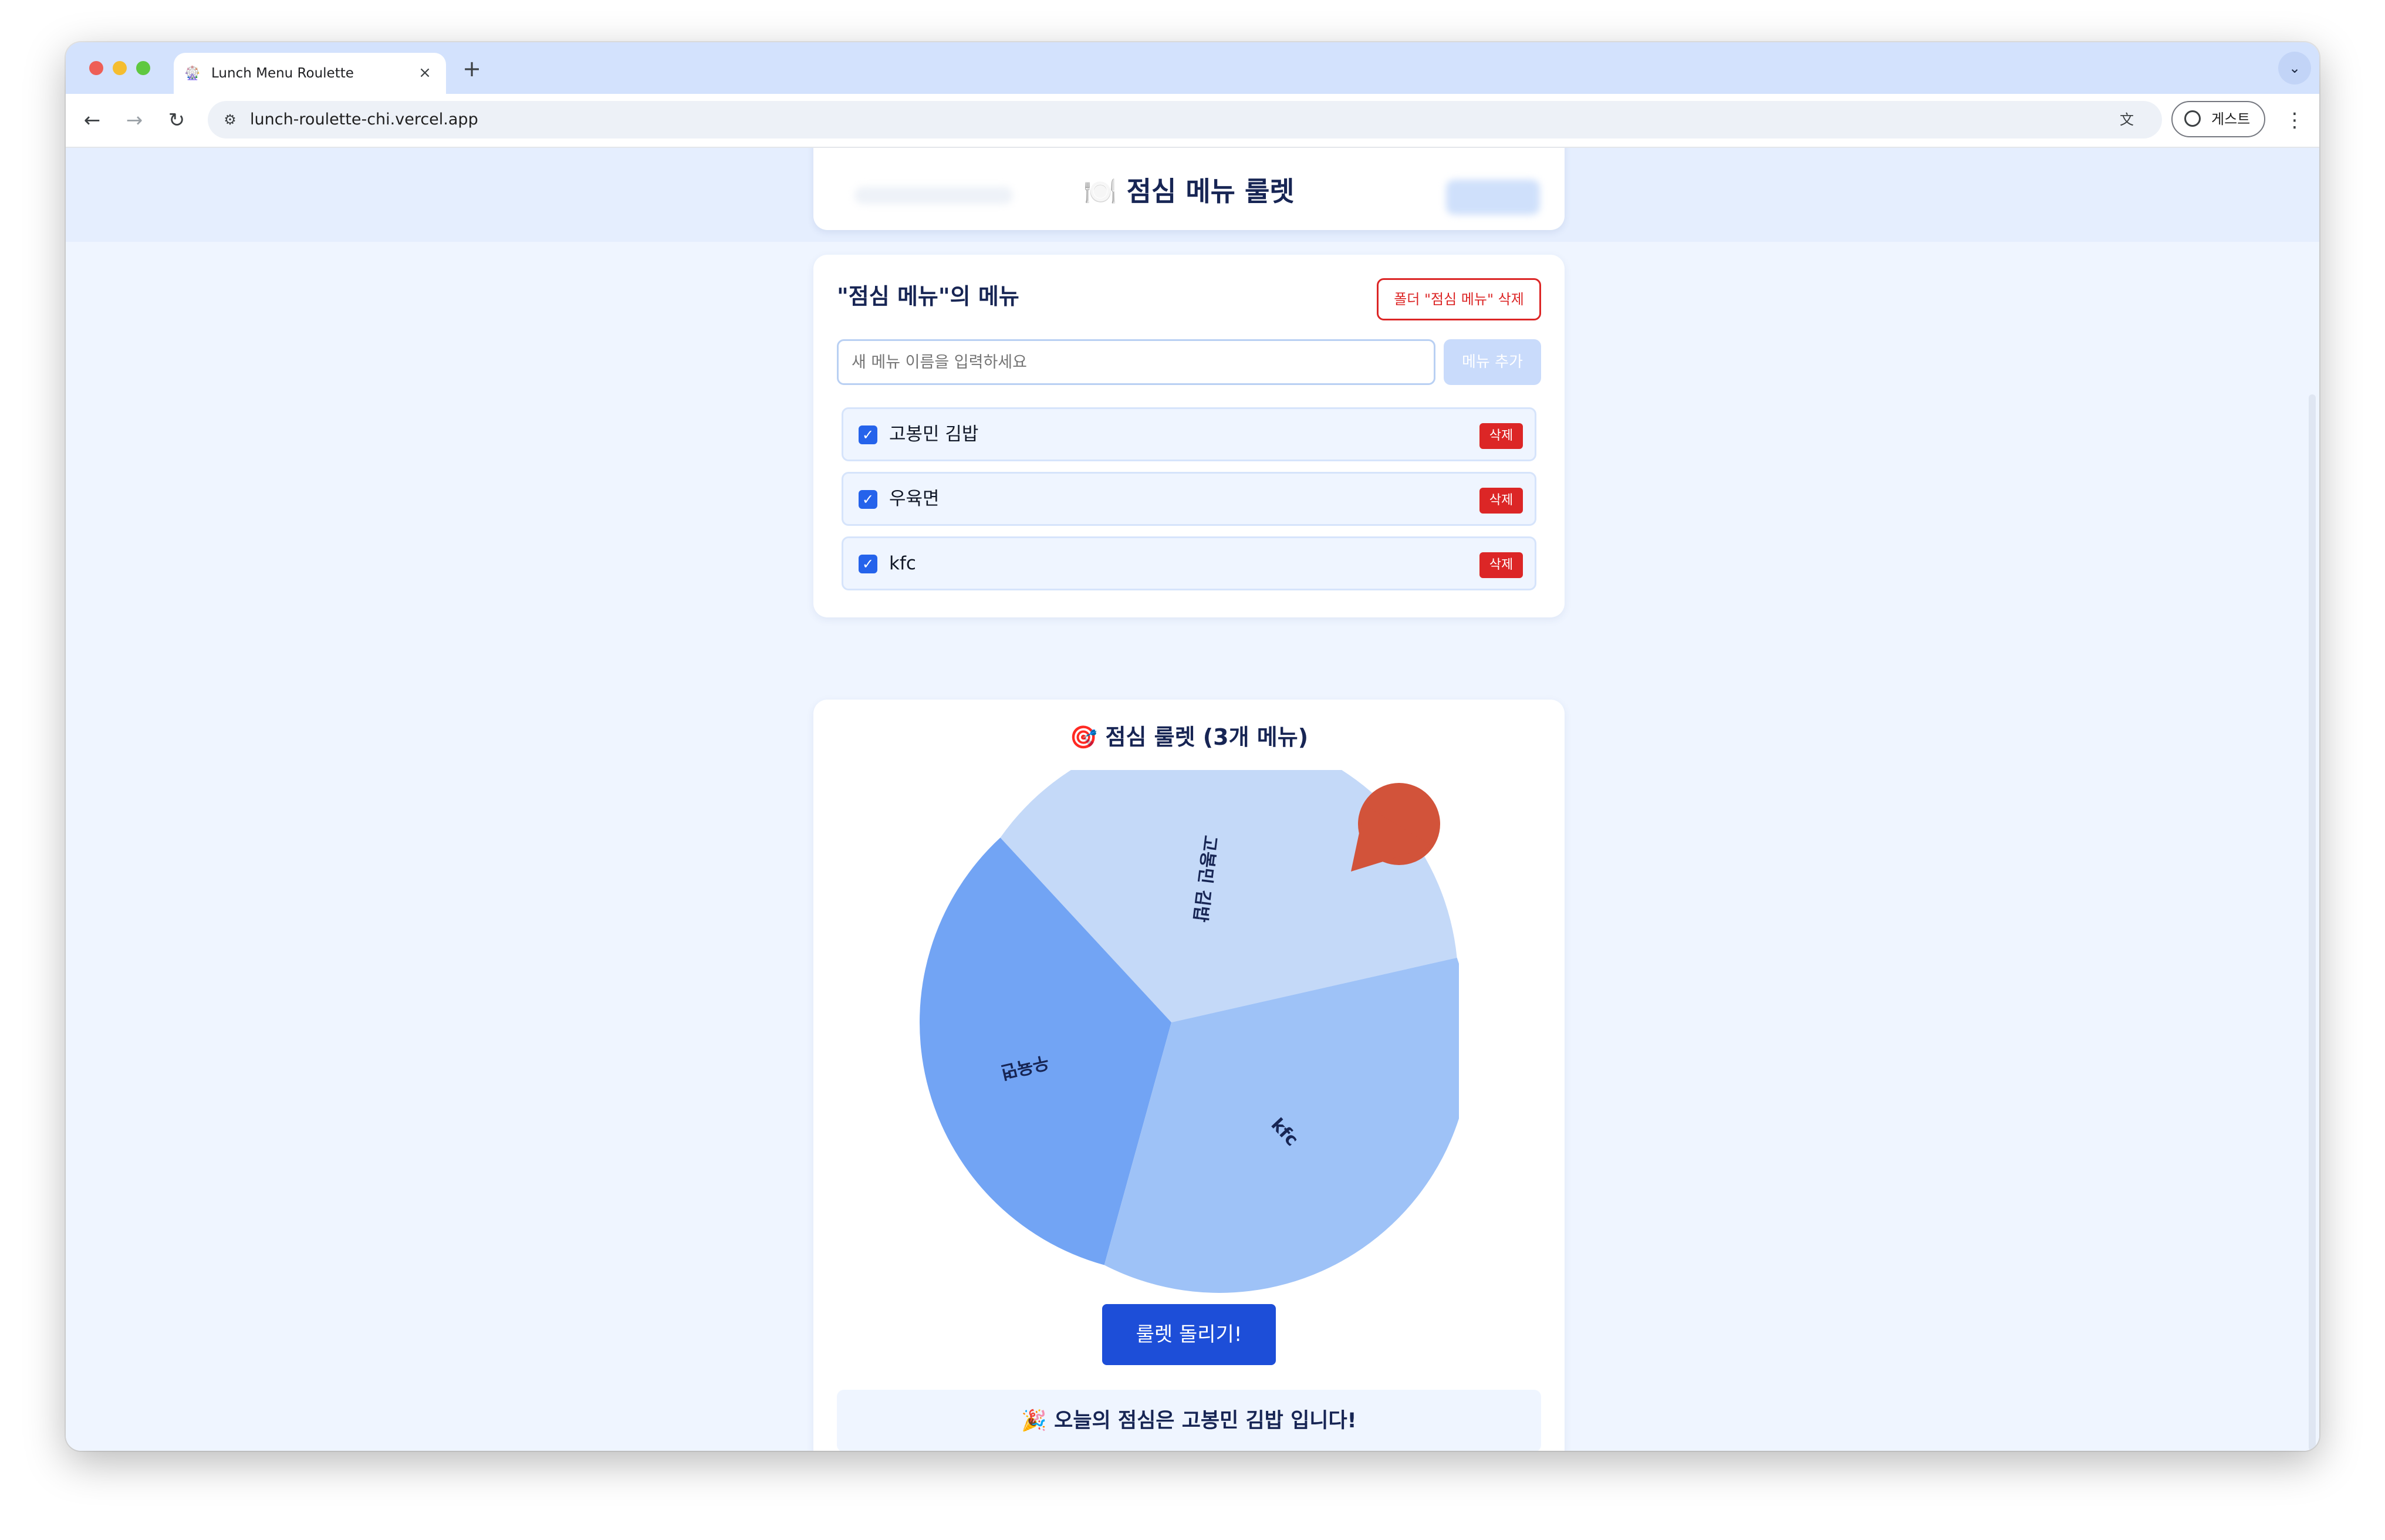  Describe the element at coordinates (1100, 191) in the screenshot. I see `plate-icon: 🍽️` at that location.